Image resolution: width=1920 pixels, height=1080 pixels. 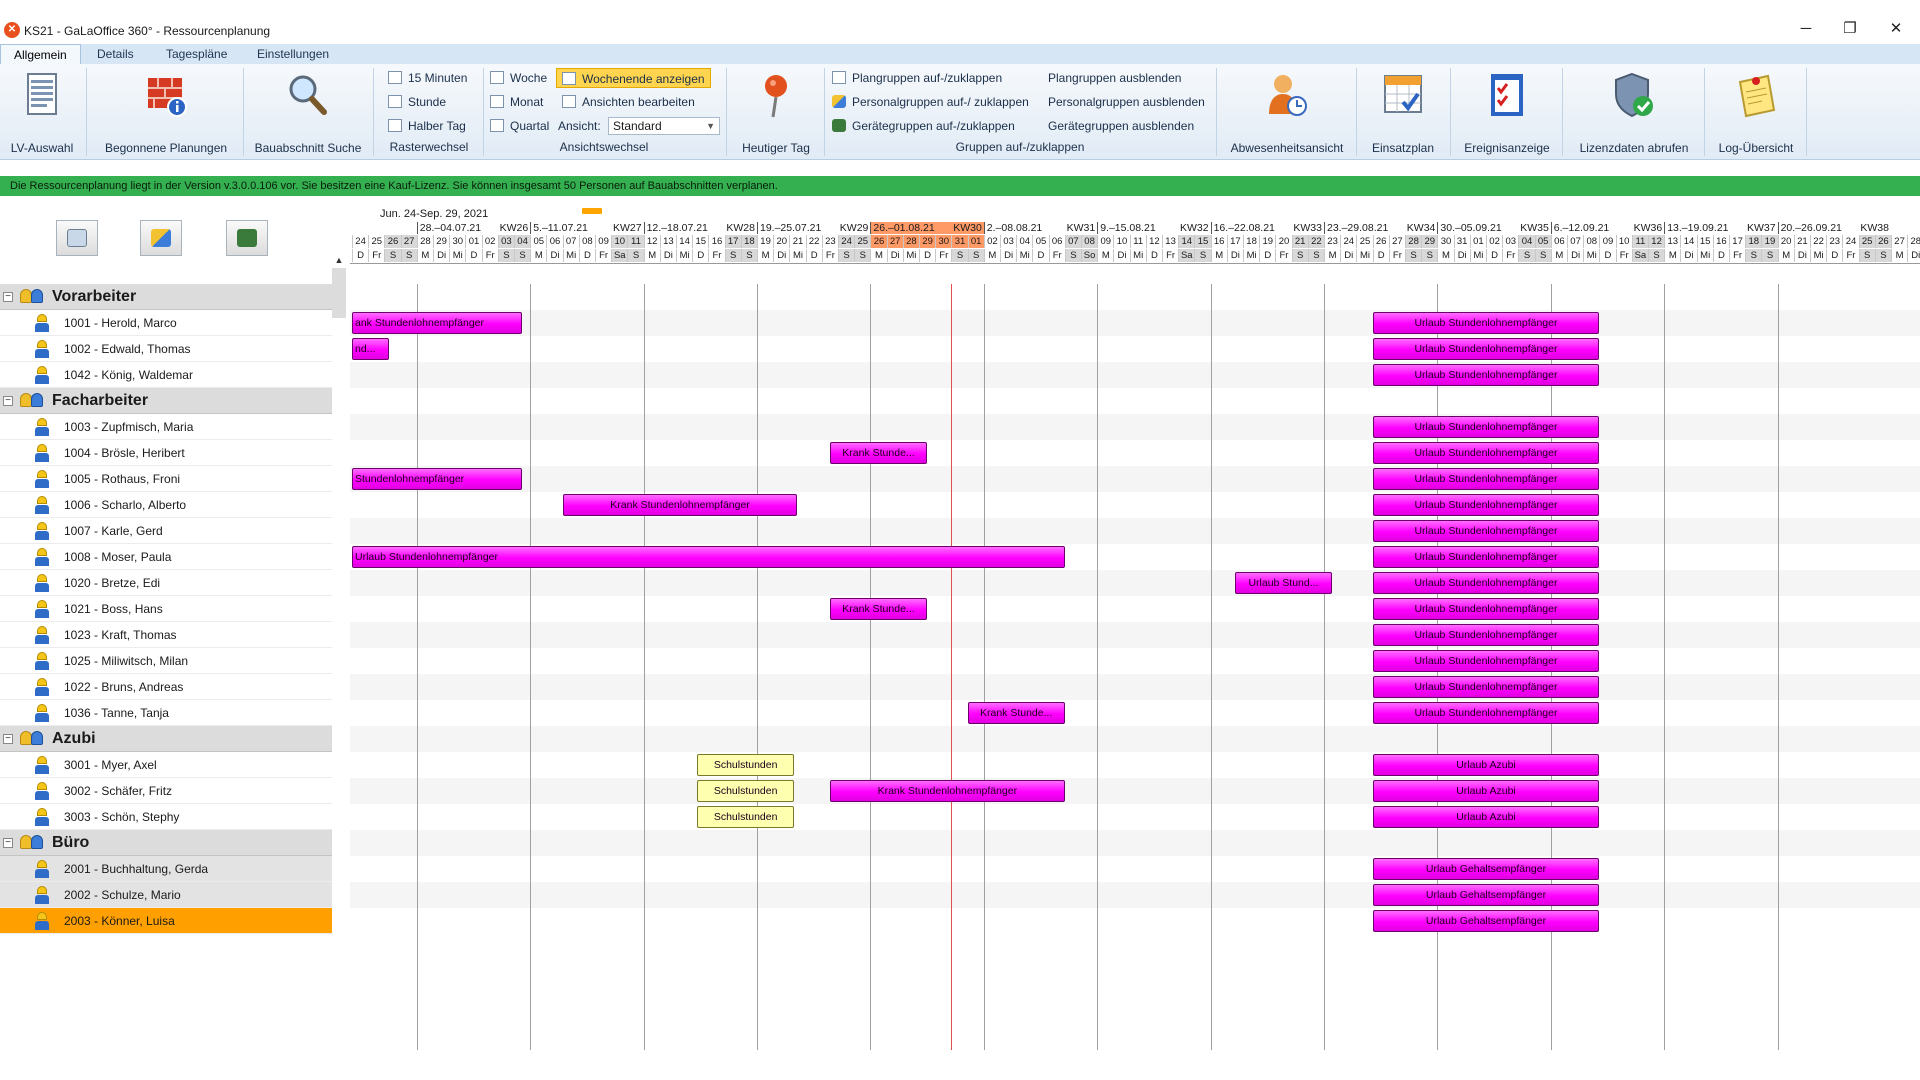 What do you see at coordinates (1299, 241) in the screenshot?
I see `day-number: 21` at bounding box center [1299, 241].